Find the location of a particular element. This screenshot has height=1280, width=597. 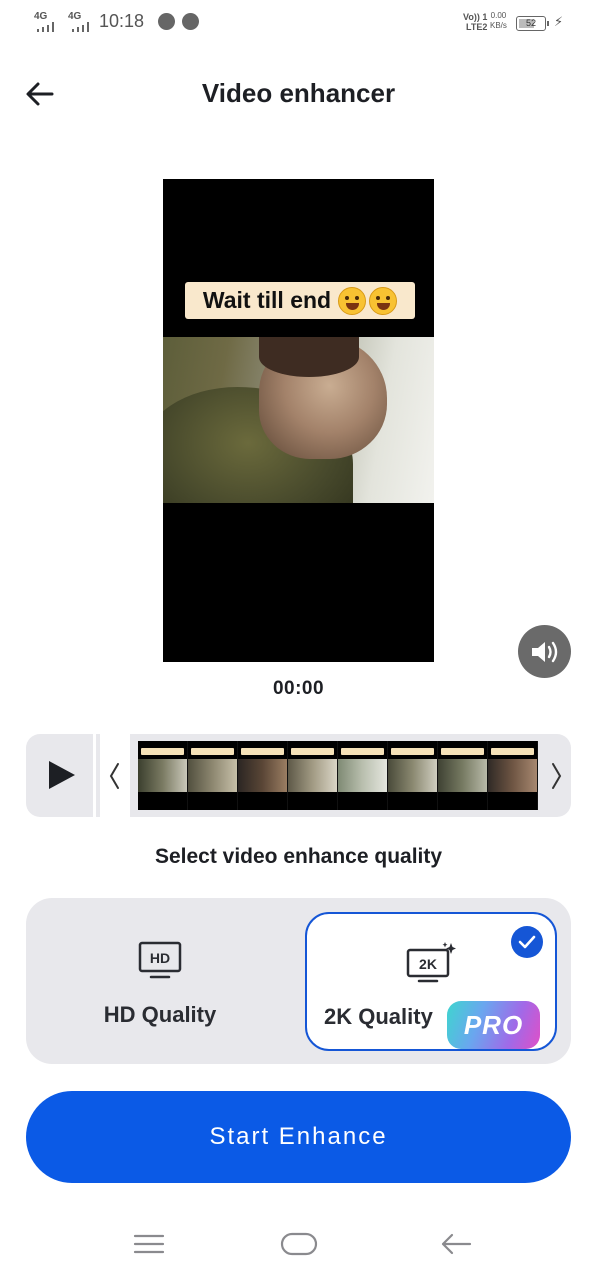

start-enhance-label: Start Enhance is located at coordinates (298, 1136).